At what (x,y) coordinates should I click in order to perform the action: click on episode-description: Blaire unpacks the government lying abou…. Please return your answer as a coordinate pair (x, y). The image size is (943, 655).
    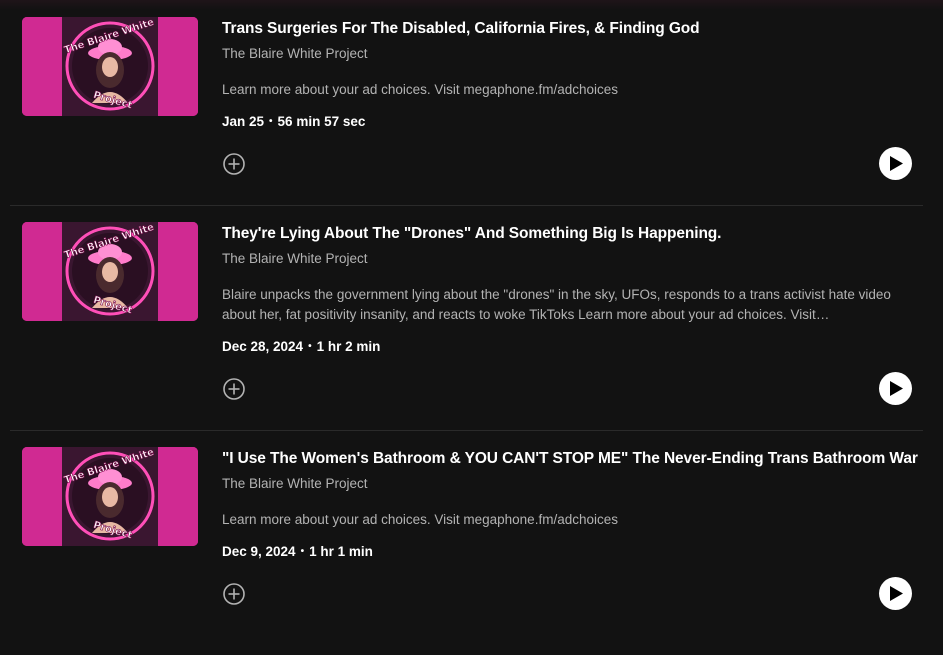
    Looking at the image, I should click on (556, 304).